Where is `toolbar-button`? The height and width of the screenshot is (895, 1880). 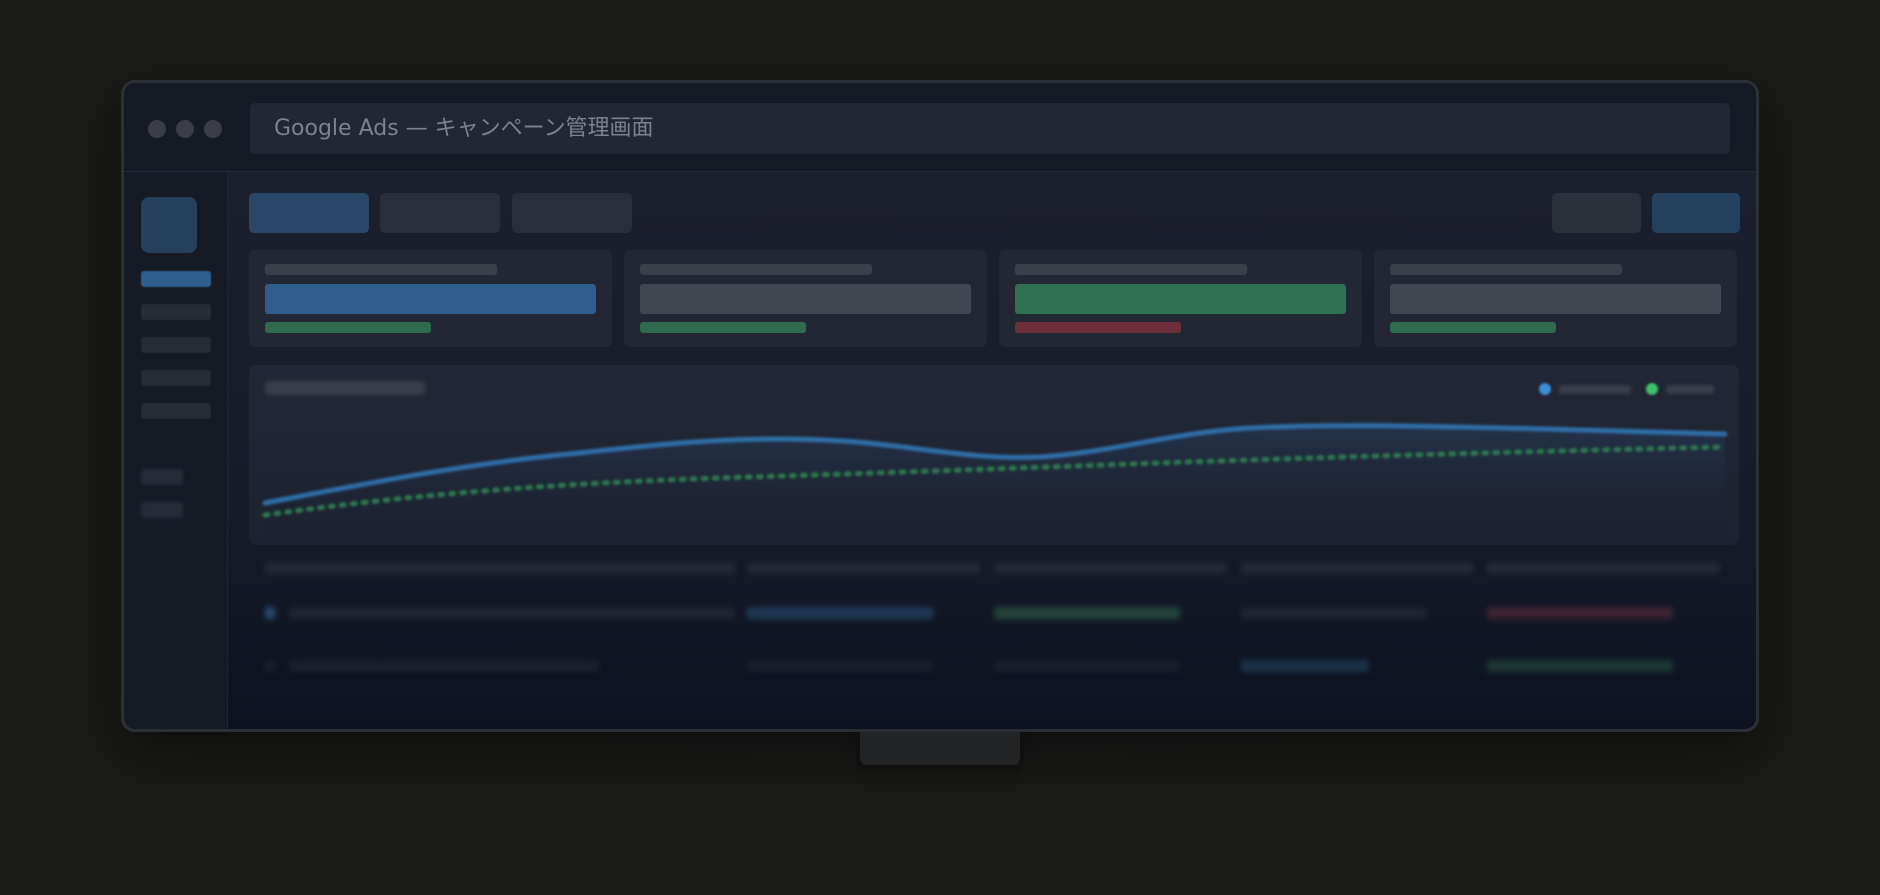
toolbar-button is located at coordinates (1596, 213).